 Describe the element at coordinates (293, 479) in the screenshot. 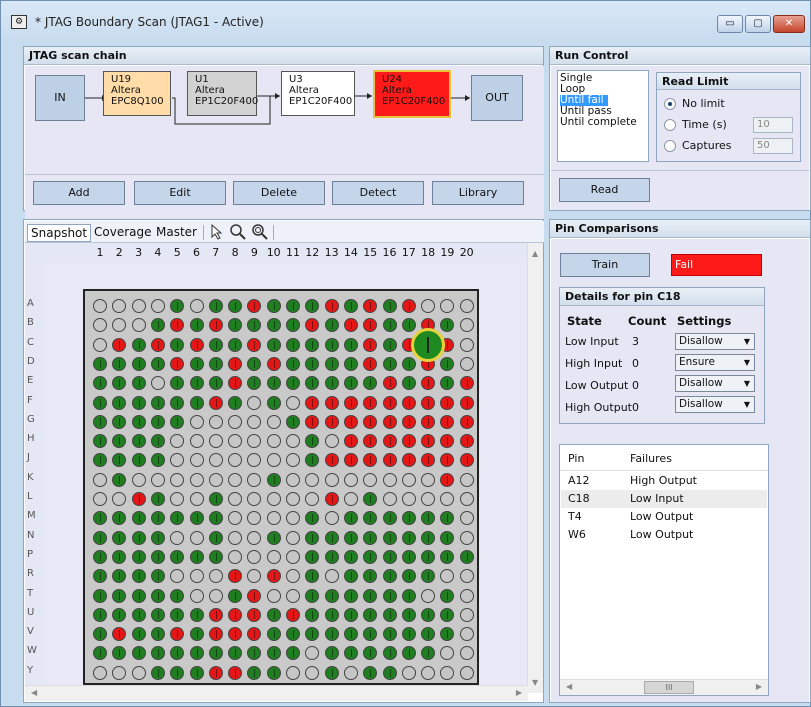

I see `pin-K11` at that location.